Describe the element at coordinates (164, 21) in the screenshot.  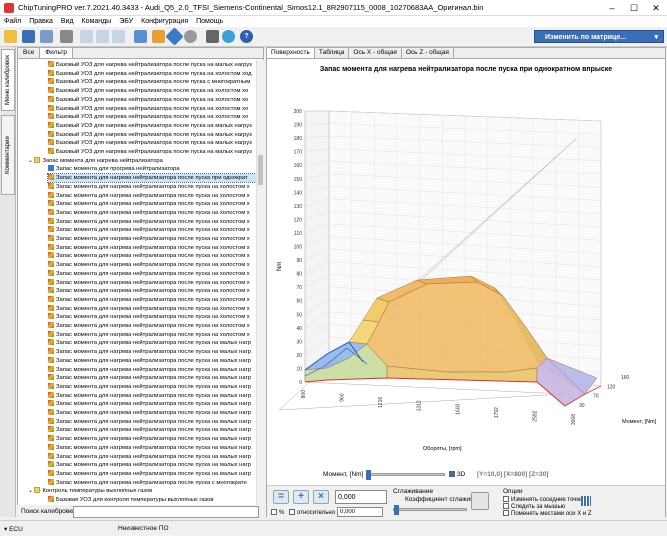
I see `menu-config: Конфигурация` at that location.